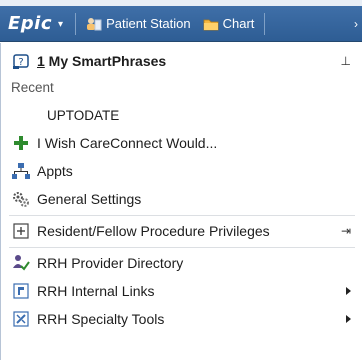 The height and width of the screenshot is (360, 362). What do you see at coordinates (346, 61) in the screenshot?
I see `pin-icon: ⊥` at bounding box center [346, 61].